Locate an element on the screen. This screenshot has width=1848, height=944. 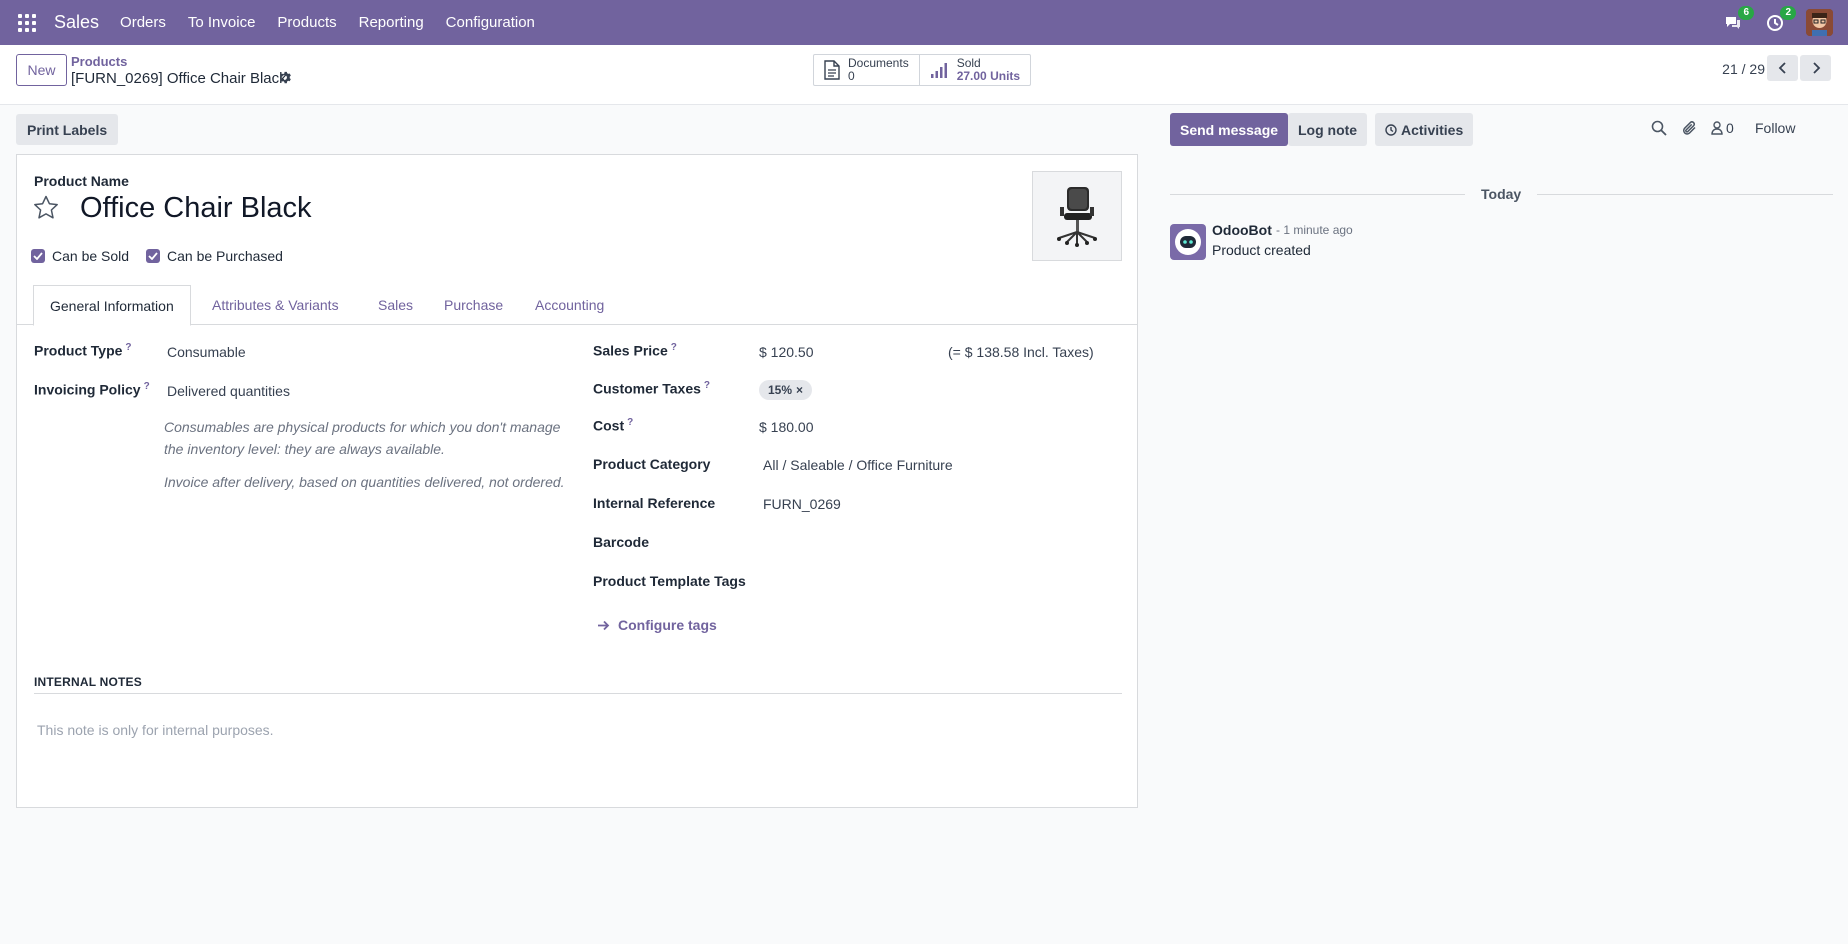
smart-buttons: Documents 0 Sold 27.00 Units is located at coordinates (922, 70).